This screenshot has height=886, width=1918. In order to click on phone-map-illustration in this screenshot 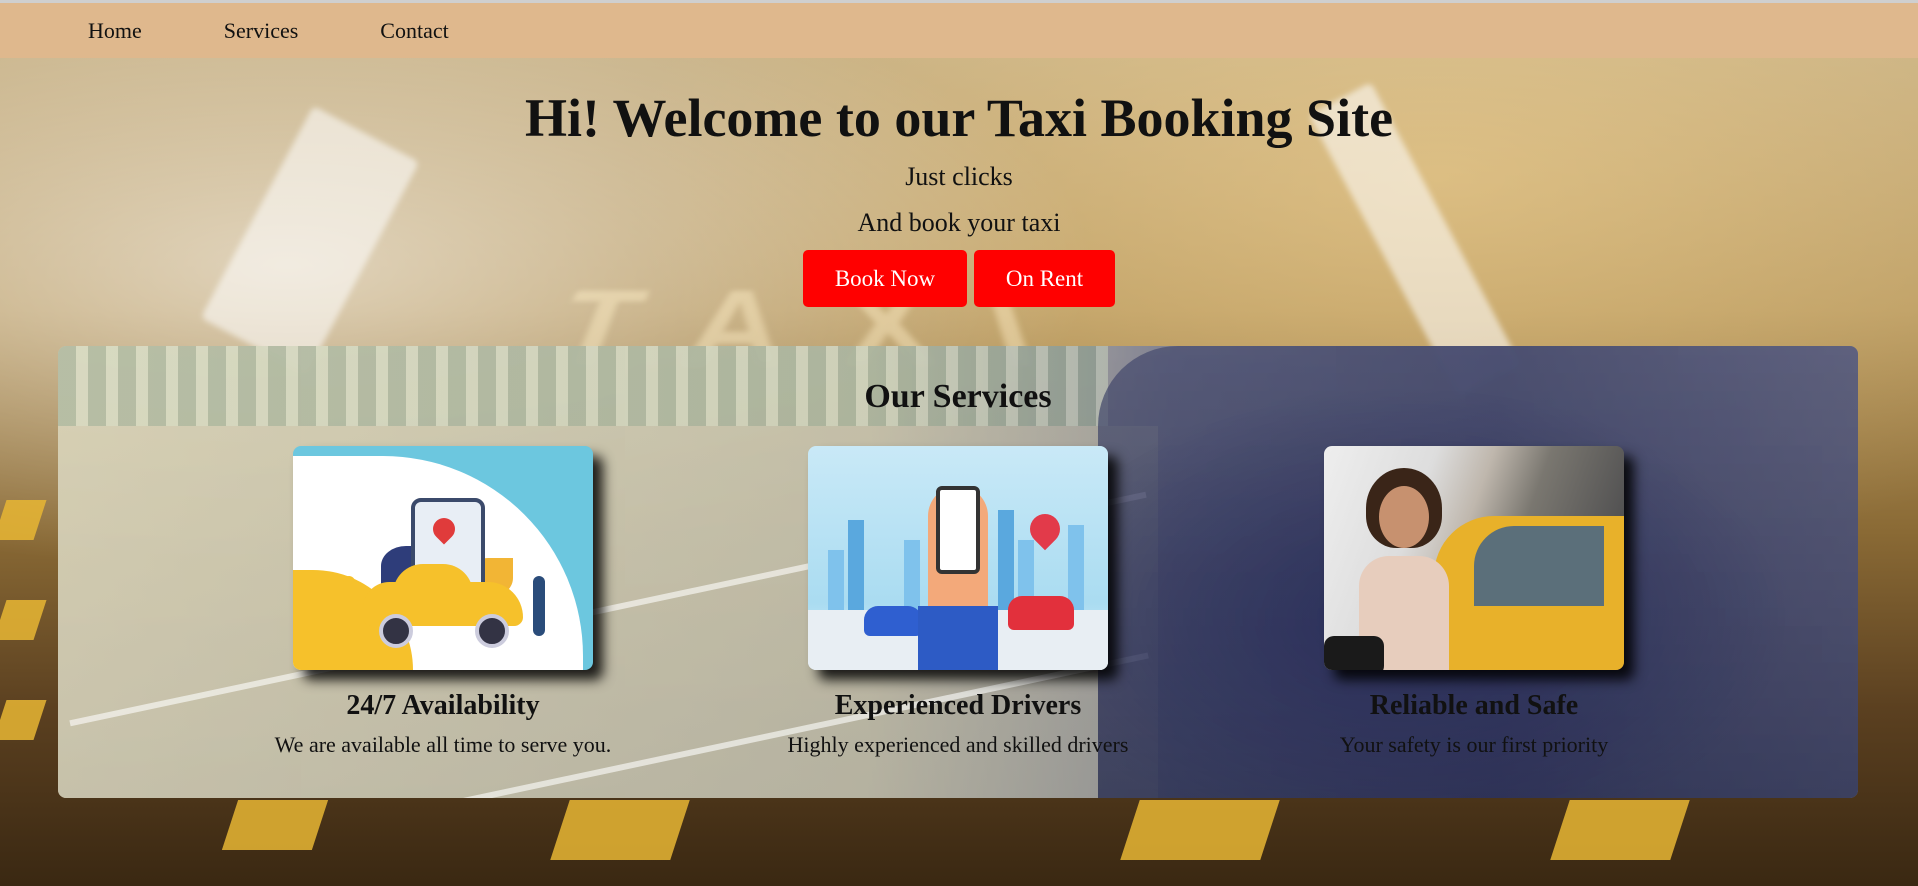, I will do `click(958, 558)`.